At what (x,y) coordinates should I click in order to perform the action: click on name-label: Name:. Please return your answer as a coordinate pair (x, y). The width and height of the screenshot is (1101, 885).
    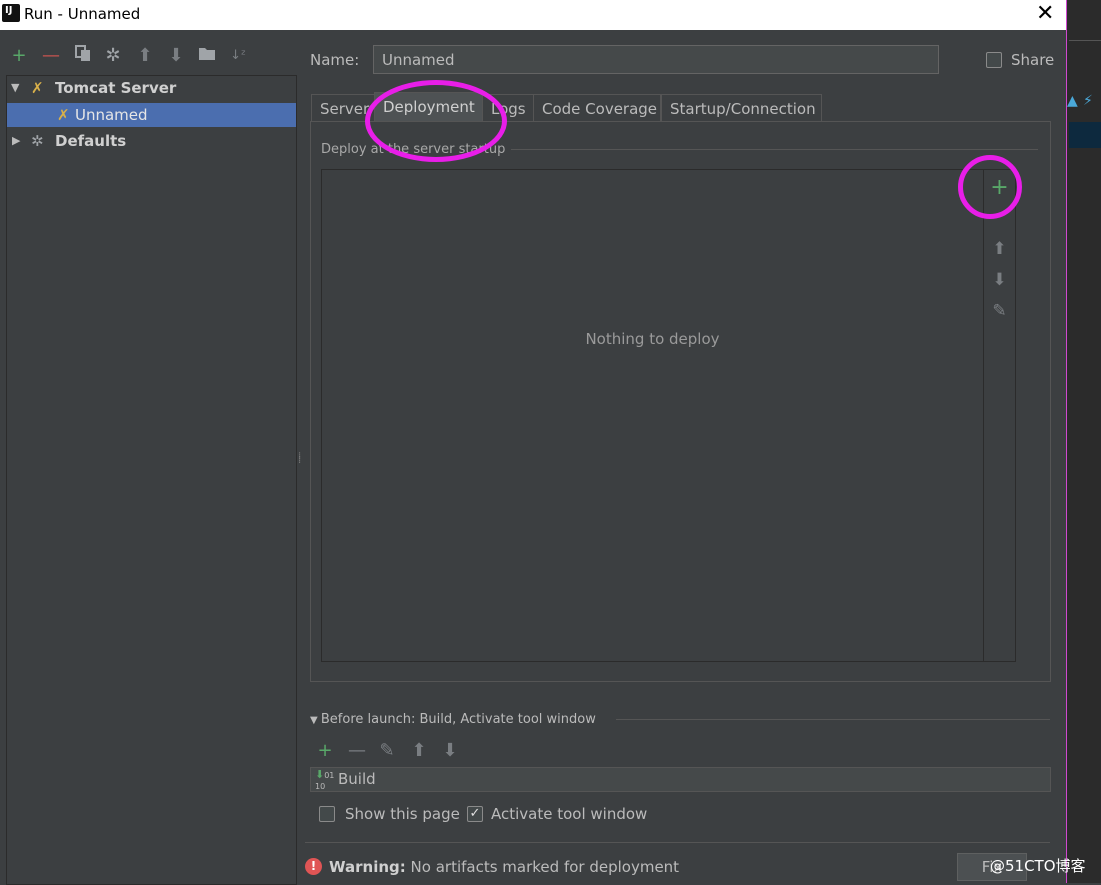
    Looking at the image, I should click on (335, 60).